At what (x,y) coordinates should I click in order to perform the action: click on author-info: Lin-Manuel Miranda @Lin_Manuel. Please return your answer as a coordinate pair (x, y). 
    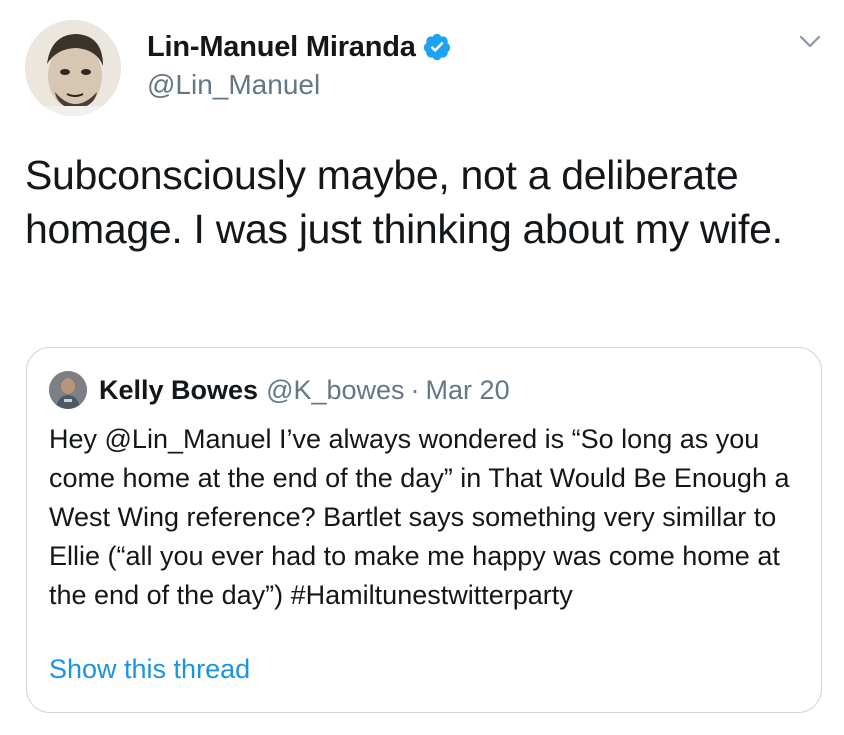
    Looking at the image, I should click on (299, 65).